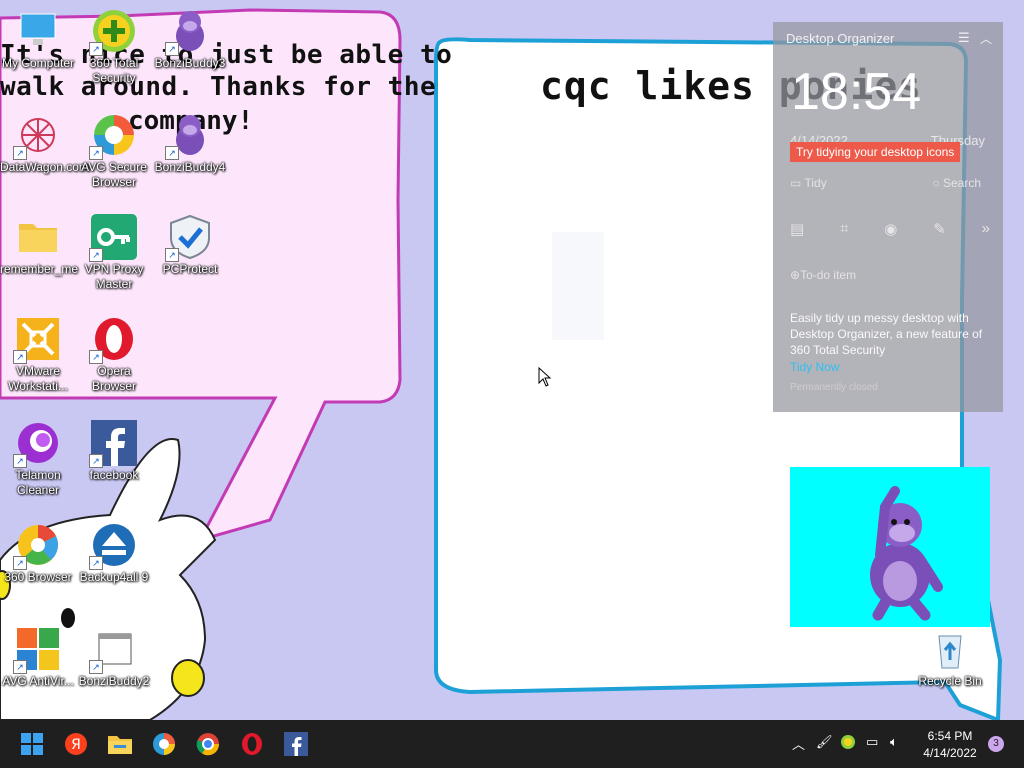  I want to click on desktop-icon-vpn-proxy-master: ↗ VPN Proxy Master, so click(114, 253).